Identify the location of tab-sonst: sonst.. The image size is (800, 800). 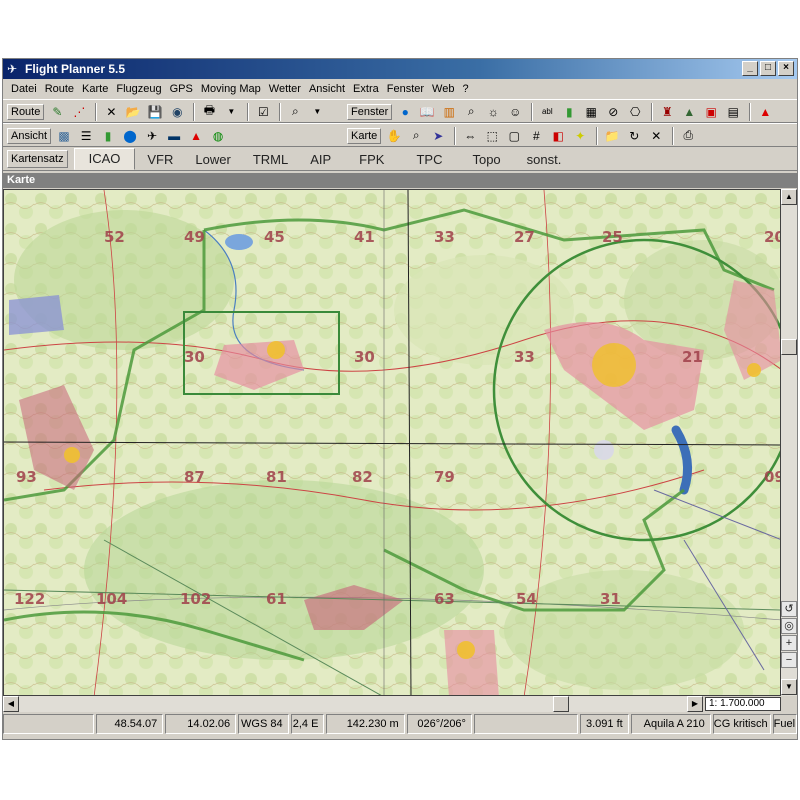
(544, 160).